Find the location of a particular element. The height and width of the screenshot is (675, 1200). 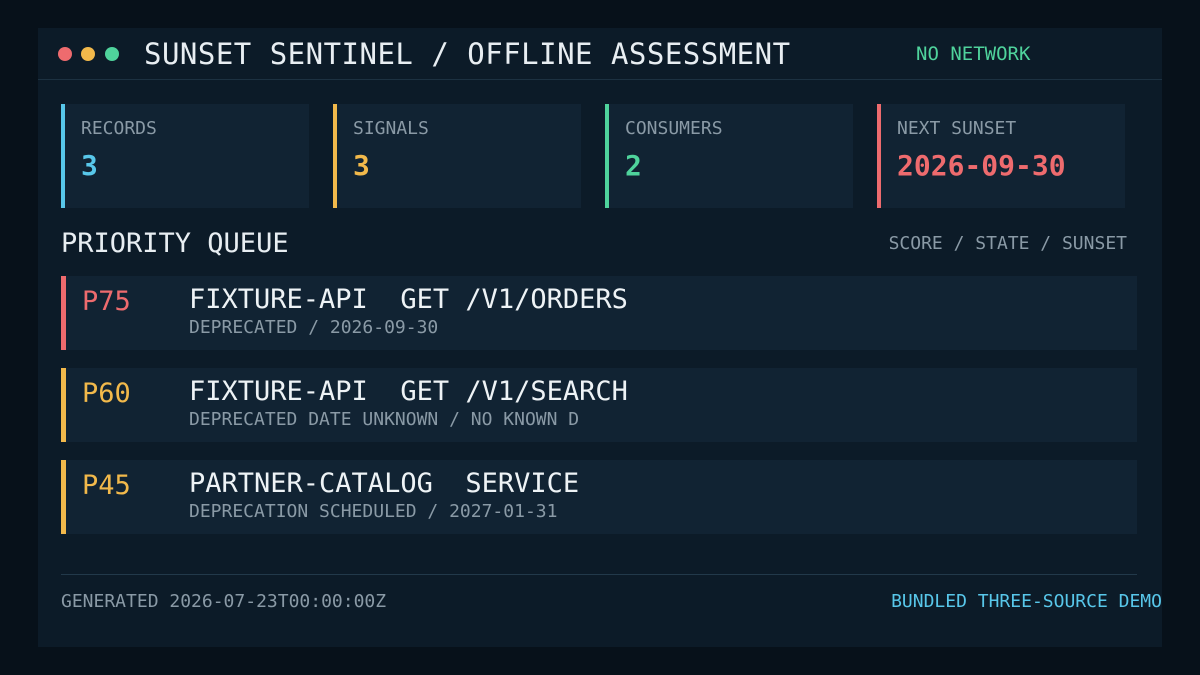

minimize-window-button is located at coordinates (88, 54).